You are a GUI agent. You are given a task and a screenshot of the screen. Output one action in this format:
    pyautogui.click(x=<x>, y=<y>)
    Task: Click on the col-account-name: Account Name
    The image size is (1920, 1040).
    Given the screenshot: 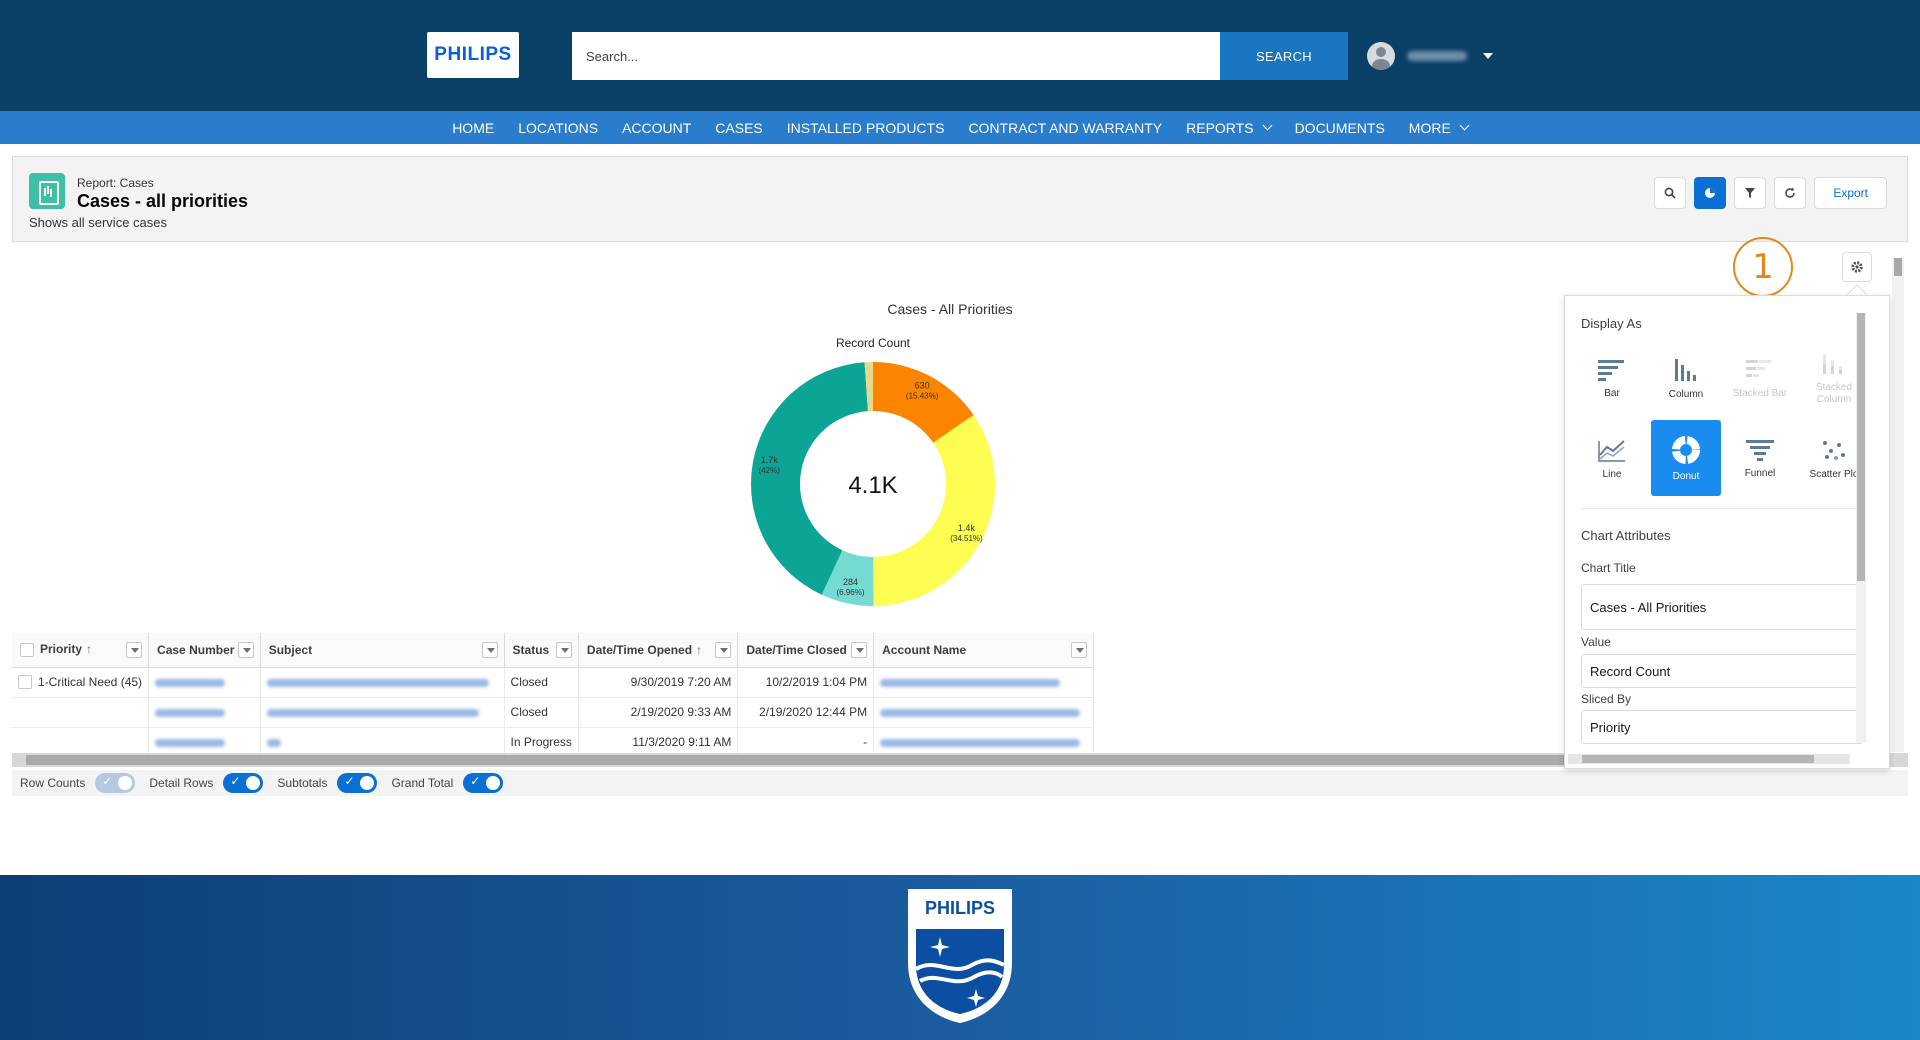 What is the action you would take?
    pyautogui.click(x=983, y=650)
    